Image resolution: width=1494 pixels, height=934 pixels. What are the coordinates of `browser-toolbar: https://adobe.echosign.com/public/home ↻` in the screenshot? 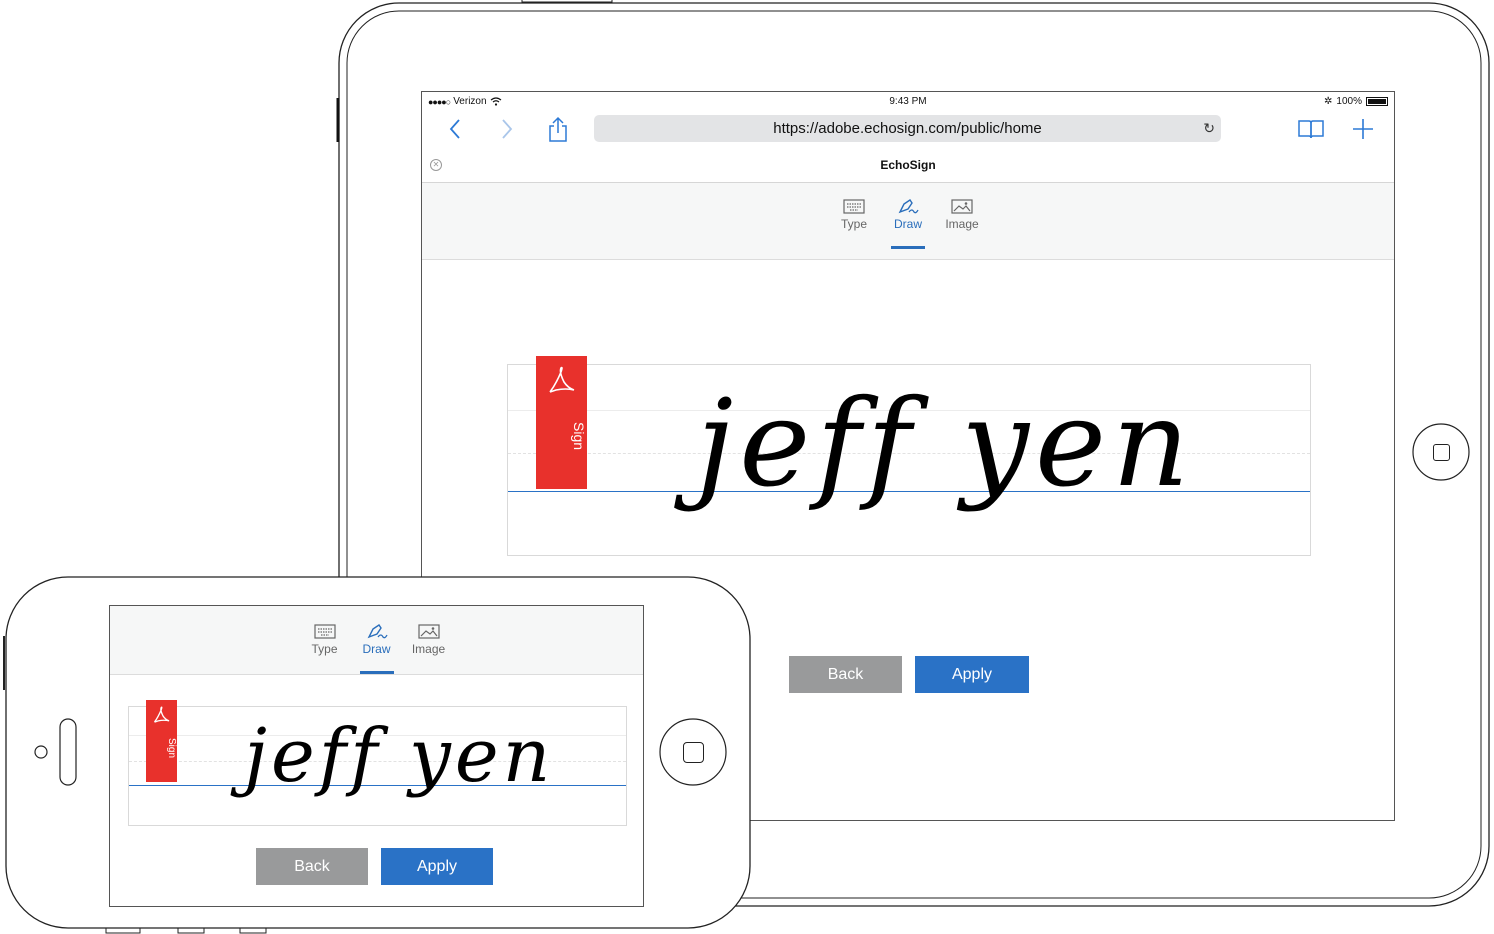 It's located at (908, 129).